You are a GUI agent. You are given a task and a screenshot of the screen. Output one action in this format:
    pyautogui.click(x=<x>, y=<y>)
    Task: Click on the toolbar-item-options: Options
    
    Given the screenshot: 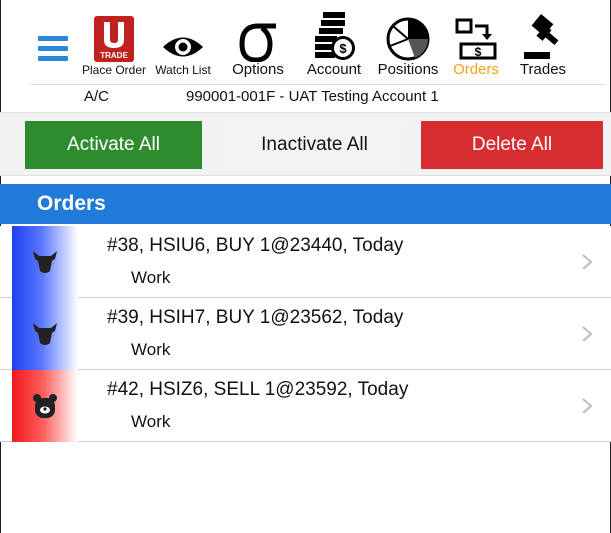 What is the action you would take?
    pyautogui.click(x=258, y=42)
    